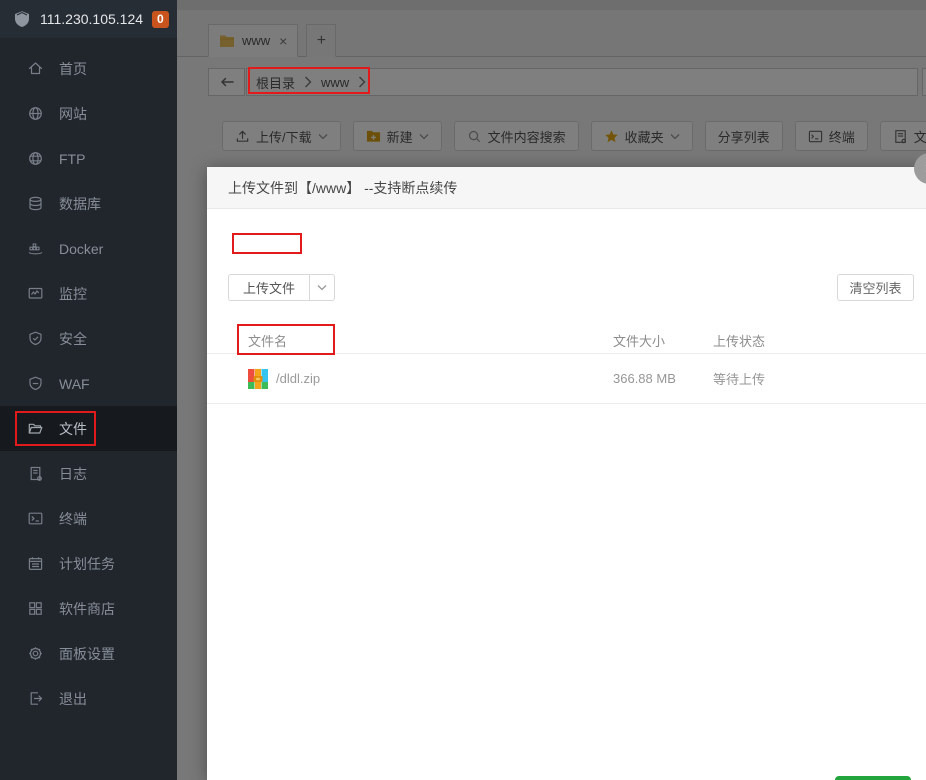 Image resolution: width=926 pixels, height=780 pixels. What do you see at coordinates (88, 113) in the screenshot?
I see `sidebar-item-website: 网站` at bounding box center [88, 113].